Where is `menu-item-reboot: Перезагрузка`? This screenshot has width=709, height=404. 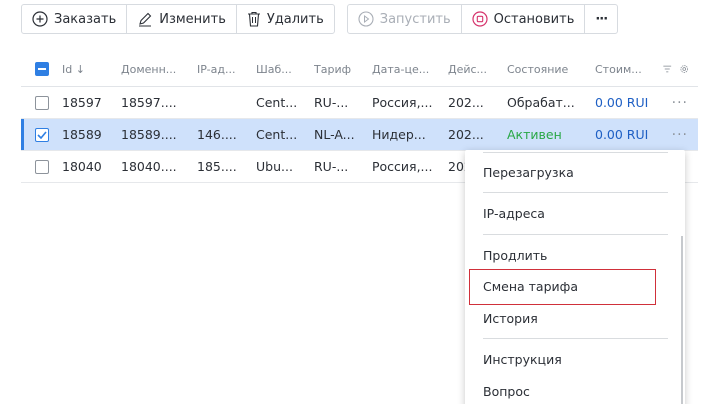 menu-item-reboot: Перезагрузка is located at coordinates (528, 172).